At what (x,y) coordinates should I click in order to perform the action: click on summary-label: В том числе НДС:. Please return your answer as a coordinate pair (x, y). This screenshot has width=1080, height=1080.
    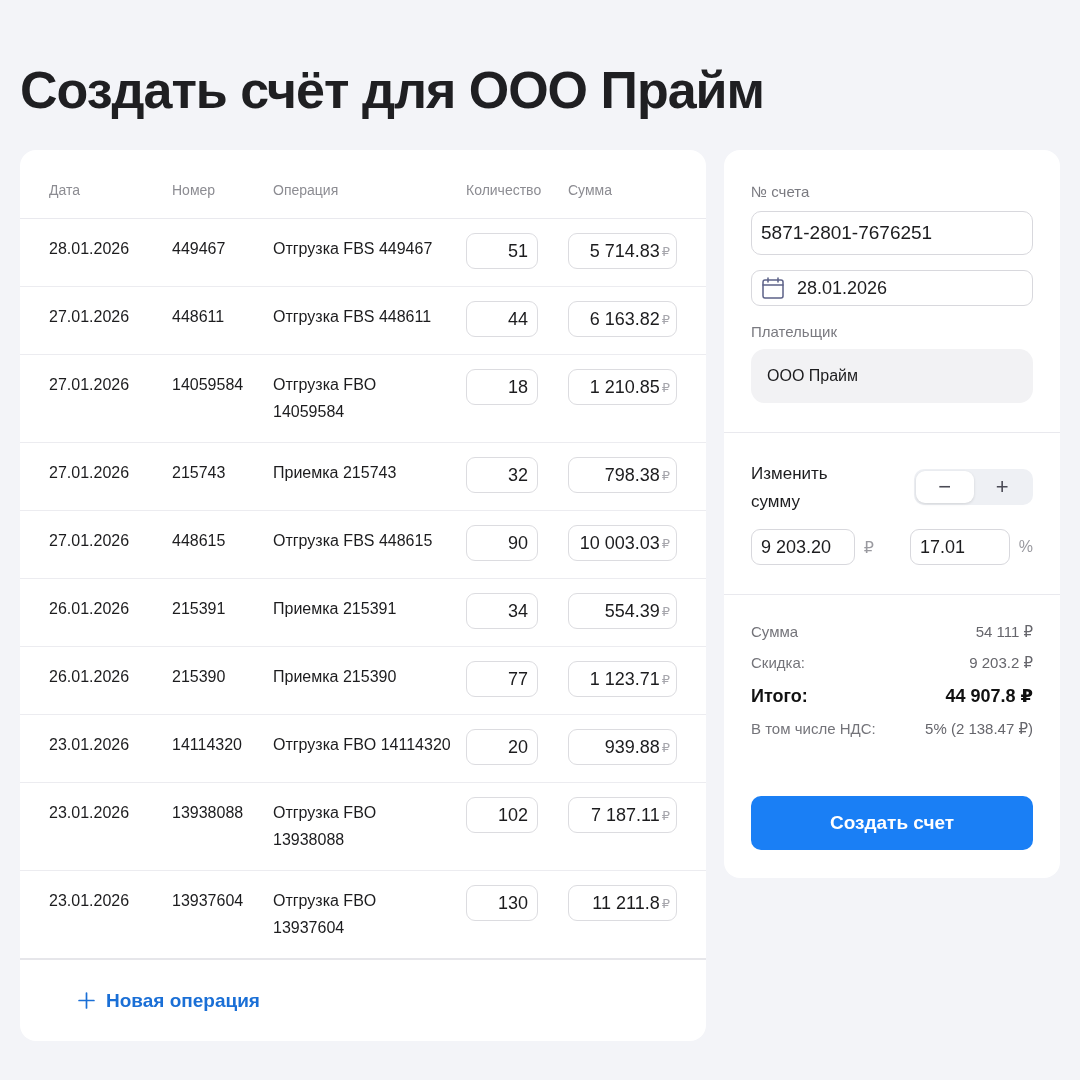
    Looking at the image, I should click on (813, 729).